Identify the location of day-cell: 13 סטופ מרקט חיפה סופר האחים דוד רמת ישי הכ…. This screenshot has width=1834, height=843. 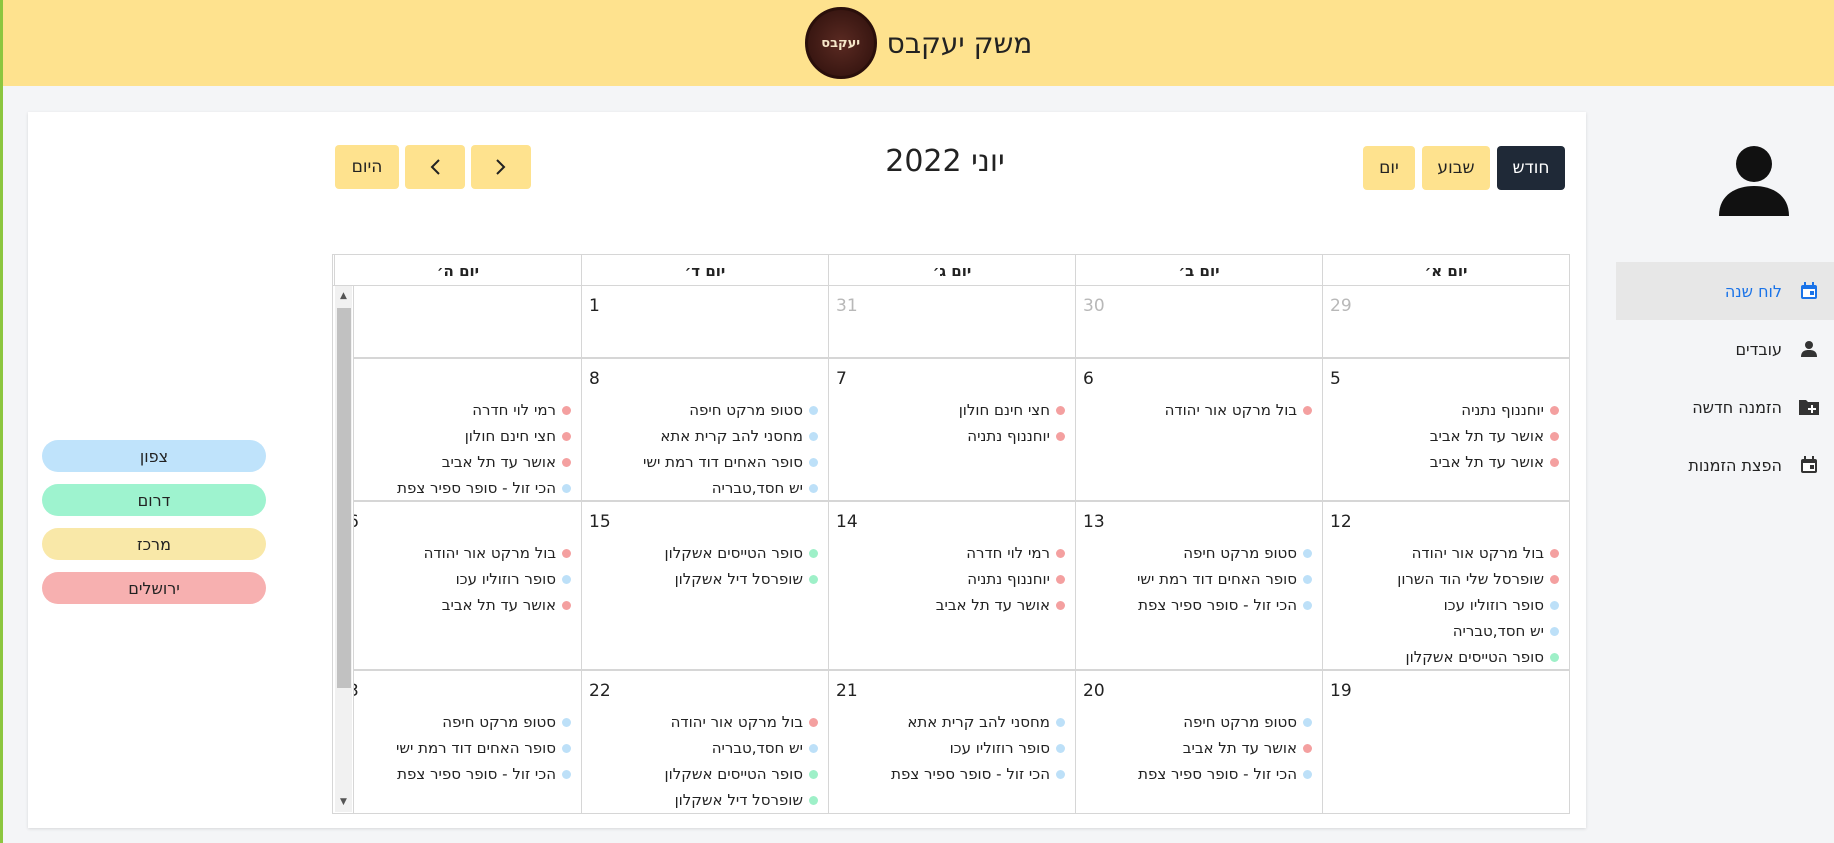
(1198, 586).